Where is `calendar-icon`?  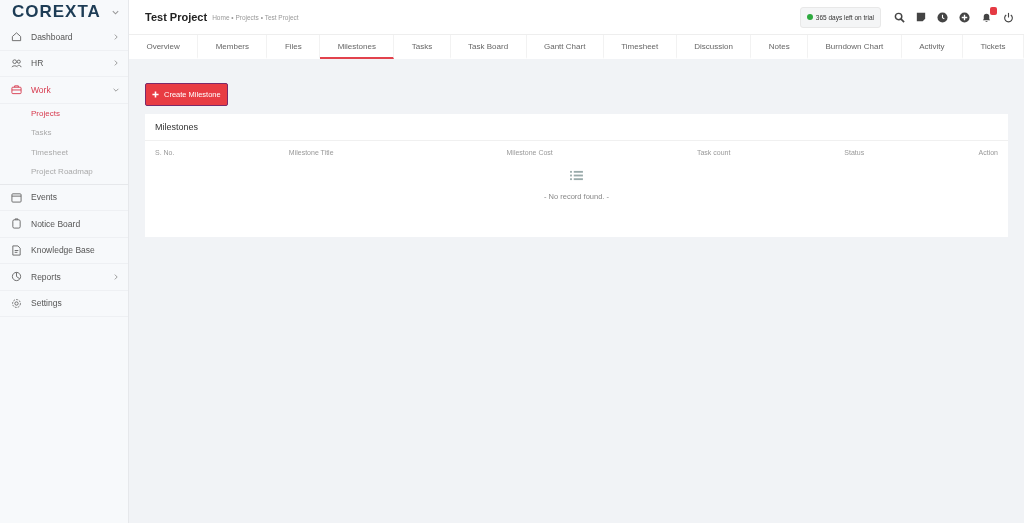
calendar-icon is located at coordinates (16, 197).